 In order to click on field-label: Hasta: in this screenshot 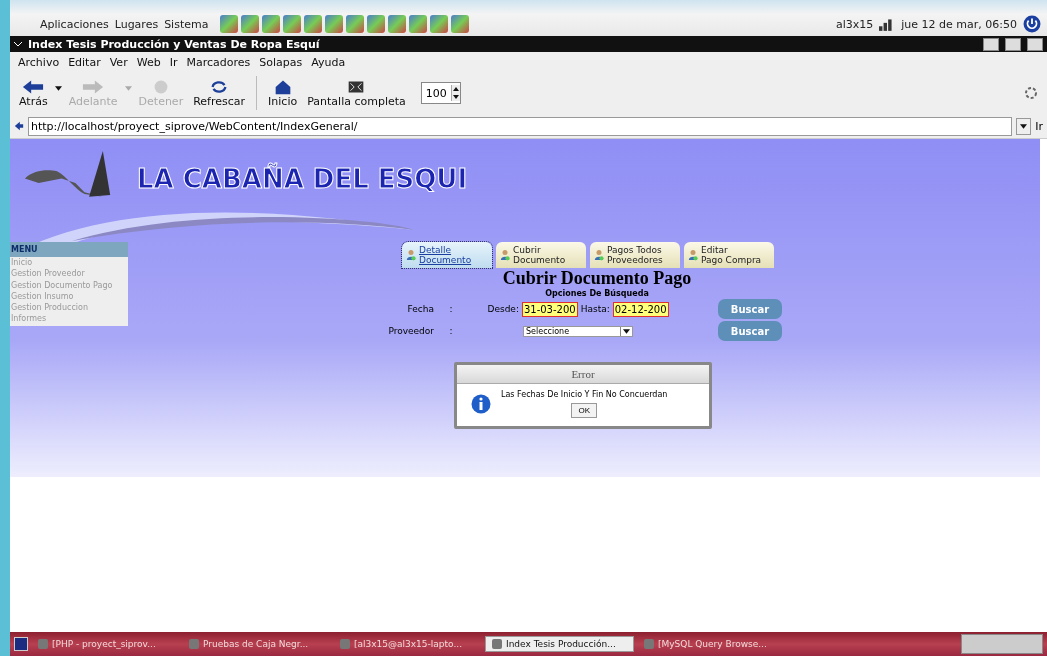, I will do `click(595, 309)`.